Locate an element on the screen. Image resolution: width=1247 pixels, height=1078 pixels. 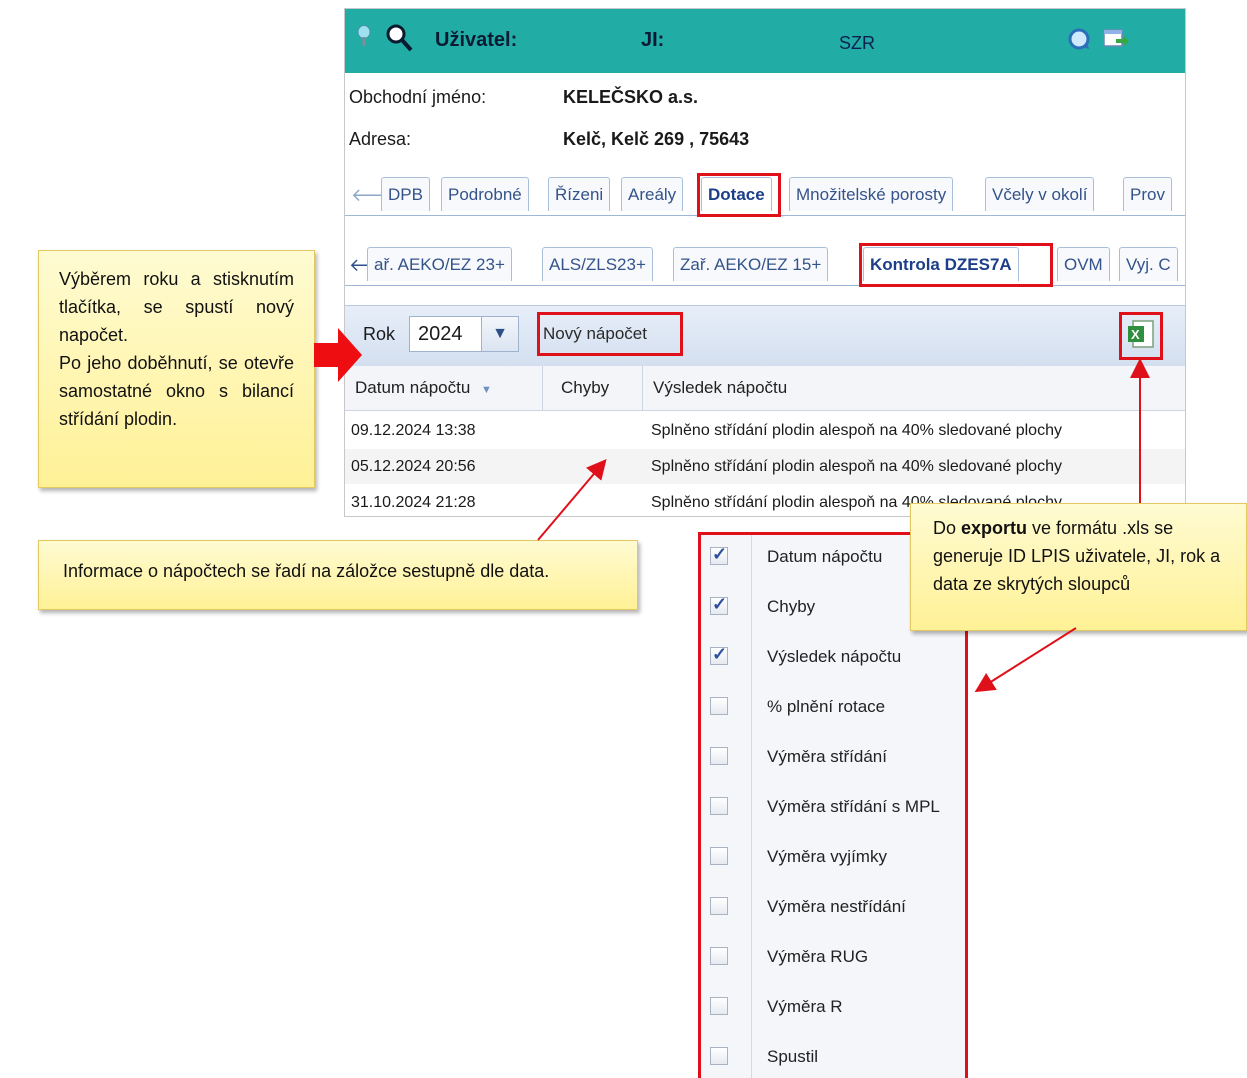
menu-item-vymera-vyjimky: Výměra vyjímky is located at coordinates (833, 860).